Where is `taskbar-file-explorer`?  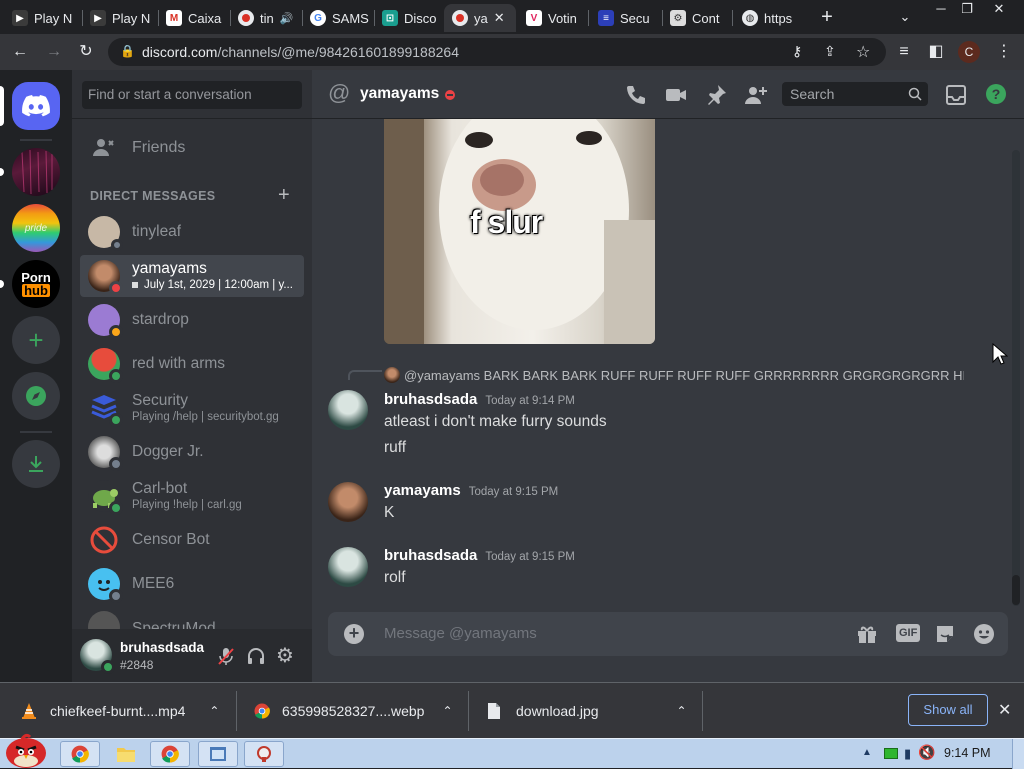 taskbar-file-explorer is located at coordinates (126, 754).